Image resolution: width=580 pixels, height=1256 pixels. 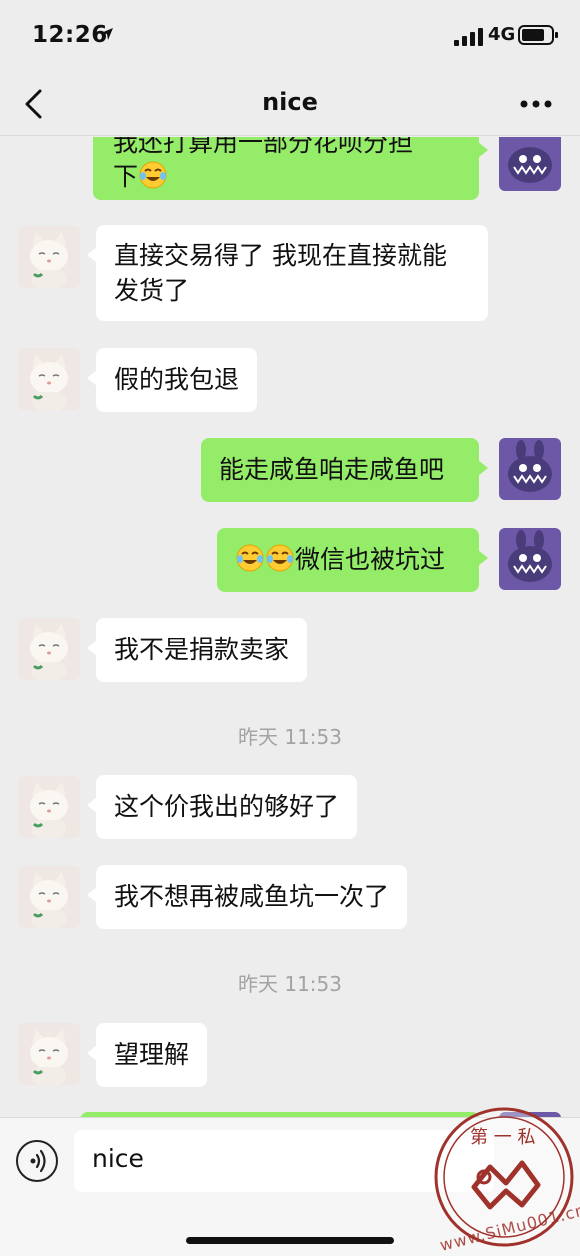 What do you see at coordinates (107, 34) in the screenshot?
I see `location-arrow-icon` at bounding box center [107, 34].